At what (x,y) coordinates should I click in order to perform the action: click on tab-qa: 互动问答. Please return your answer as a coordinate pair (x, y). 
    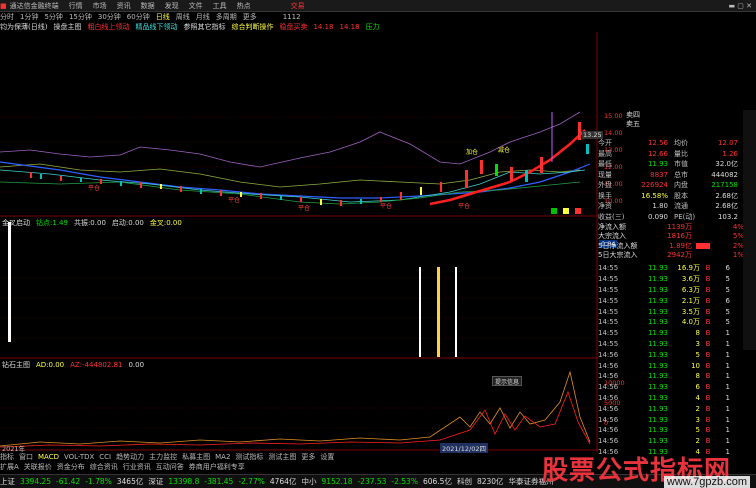
    Looking at the image, I should click on (170, 466).